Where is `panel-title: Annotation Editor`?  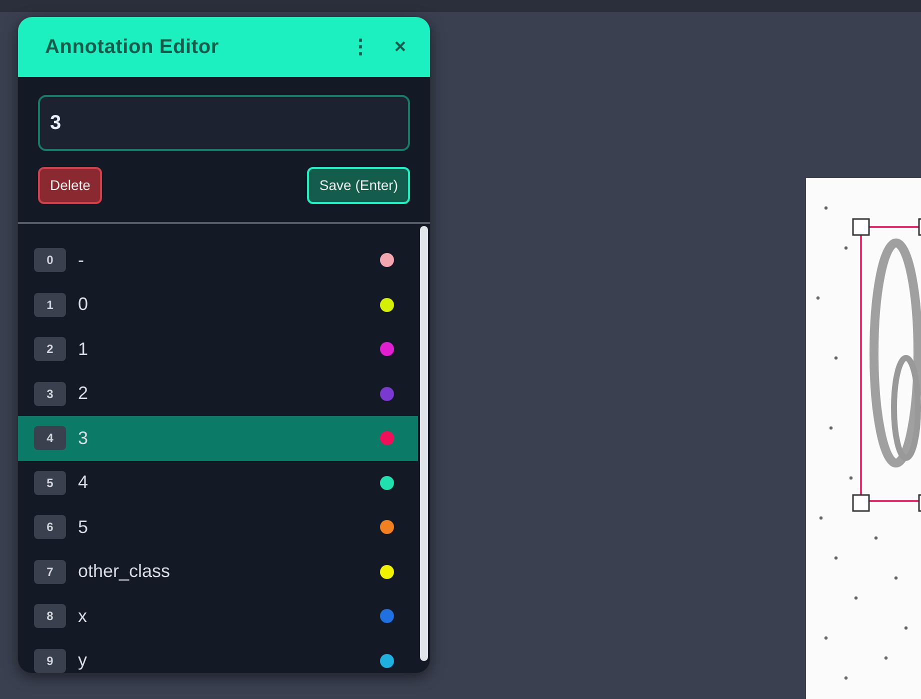
panel-title: Annotation Editor is located at coordinates (132, 47).